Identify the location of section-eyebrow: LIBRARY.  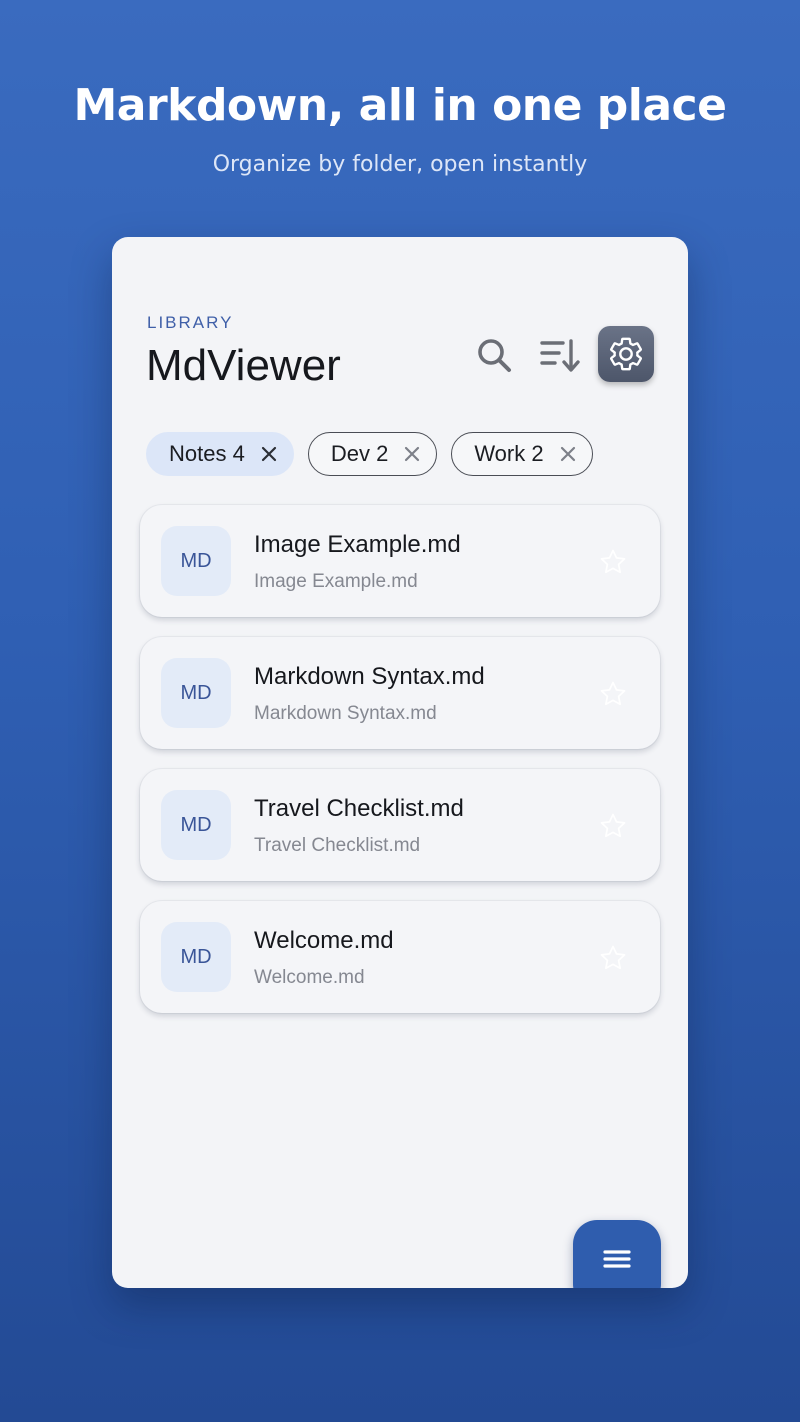
(190, 322).